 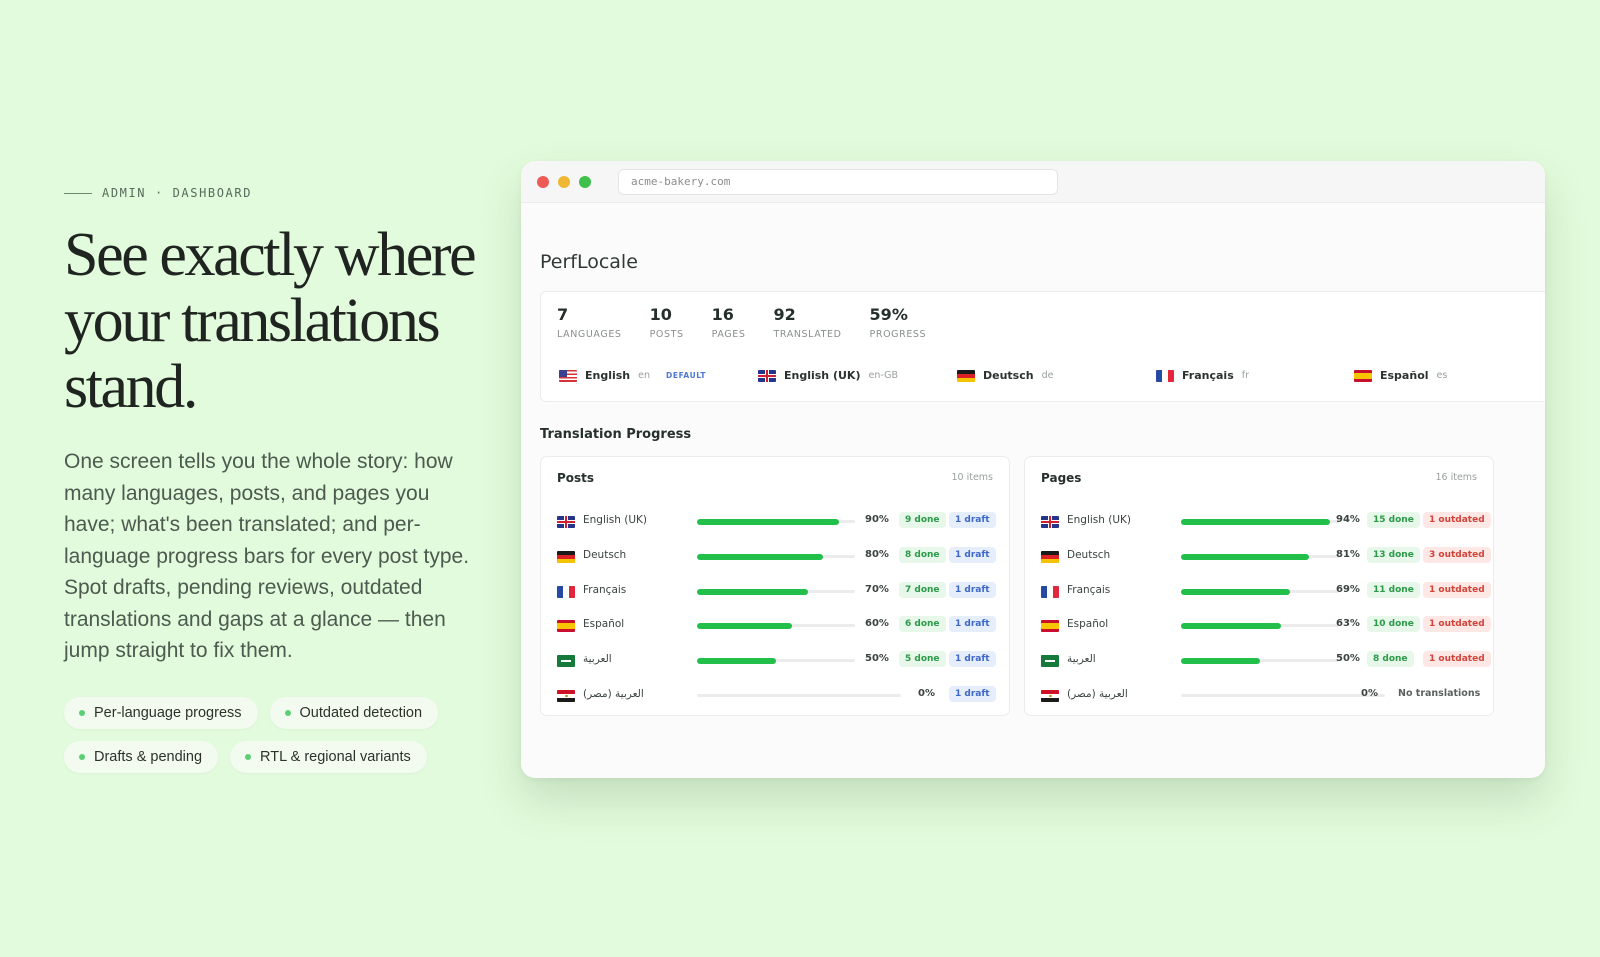 What do you see at coordinates (922, 659) in the screenshot?
I see `done-badge: 5 done` at bounding box center [922, 659].